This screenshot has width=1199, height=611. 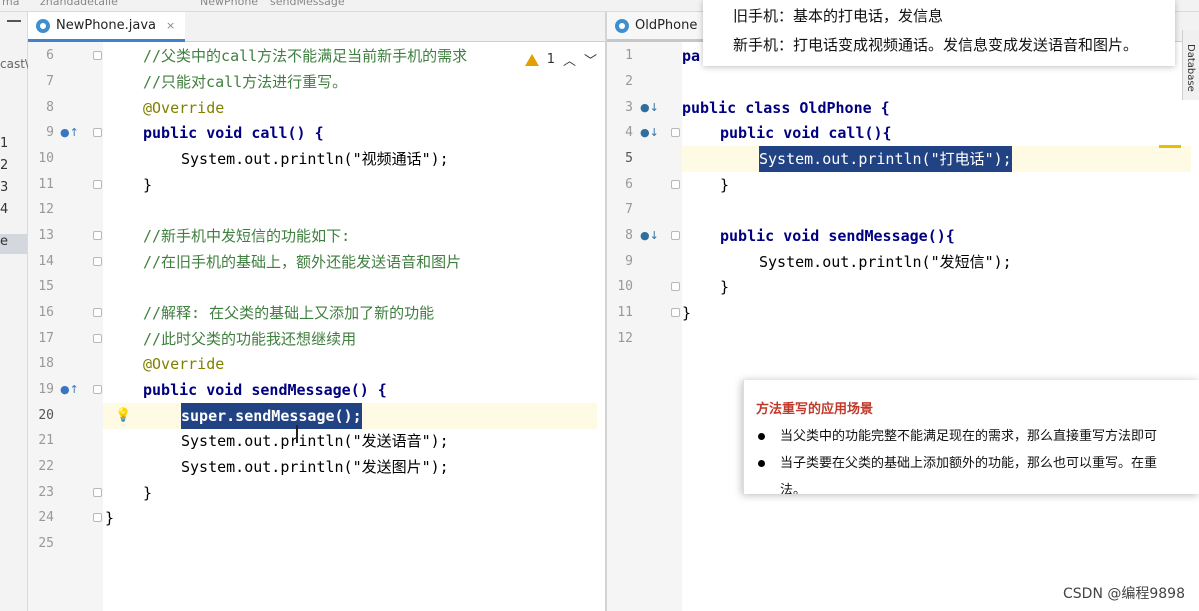 I want to click on code-line: 8 @Override, so click(x=316, y=108).